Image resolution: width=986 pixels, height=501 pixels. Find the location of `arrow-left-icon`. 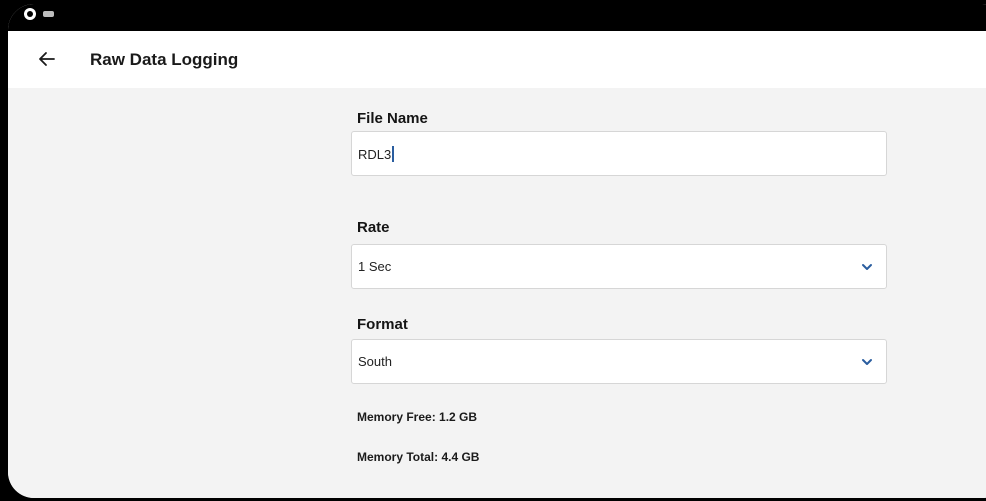

arrow-left-icon is located at coordinates (47, 59).